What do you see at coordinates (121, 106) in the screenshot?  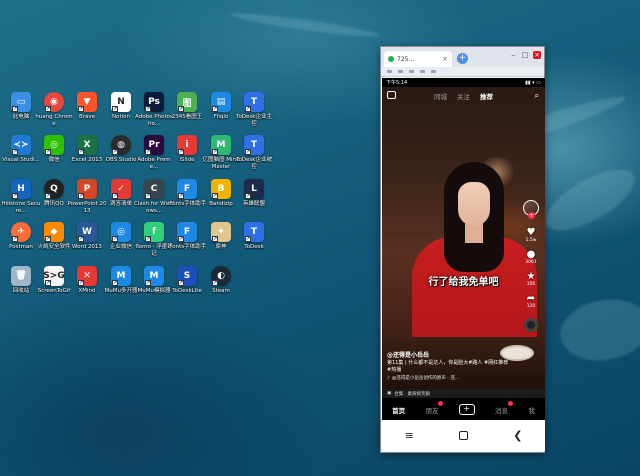 I see `desktop-icon: N ↗ Notion` at bounding box center [121, 106].